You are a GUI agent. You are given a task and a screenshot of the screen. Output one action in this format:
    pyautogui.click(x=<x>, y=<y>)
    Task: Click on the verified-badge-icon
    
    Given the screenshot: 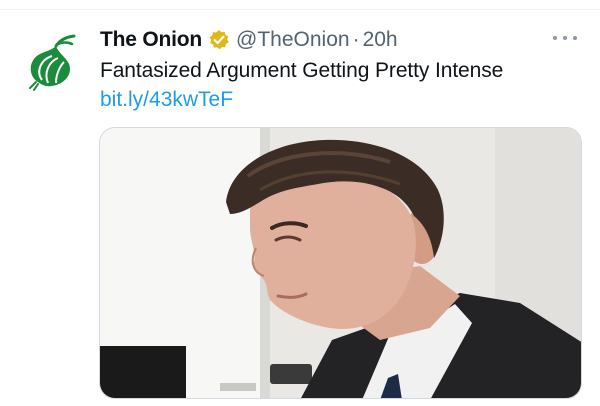 What is the action you would take?
    pyautogui.click(x=219, y=40)
    